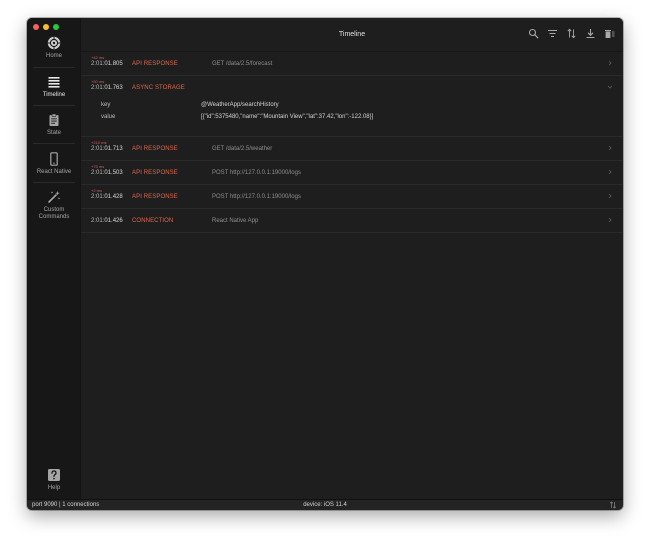 The width and height of the screenshot is (650, 546). Describe the element at coordinates (54, 43) in the screenshot. I see `reactotron-logo-icon` at that location.